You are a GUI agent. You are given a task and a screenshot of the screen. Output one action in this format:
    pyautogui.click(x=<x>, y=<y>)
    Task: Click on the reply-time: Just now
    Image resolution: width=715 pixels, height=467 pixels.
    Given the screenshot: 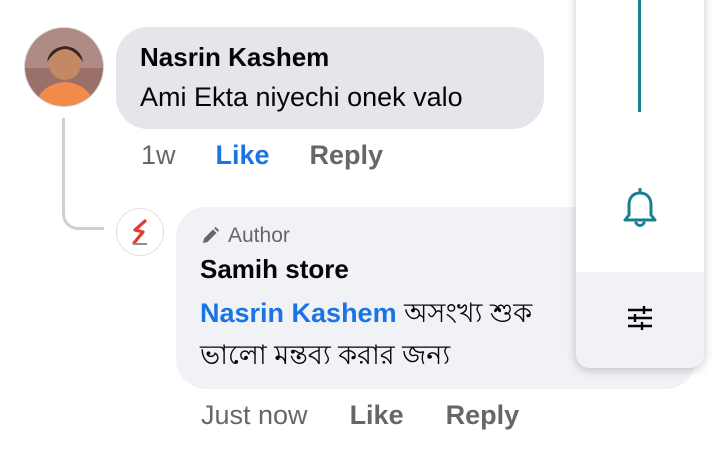 What is the action you would take?
    pyautogui.click(x=254, y=415)
    